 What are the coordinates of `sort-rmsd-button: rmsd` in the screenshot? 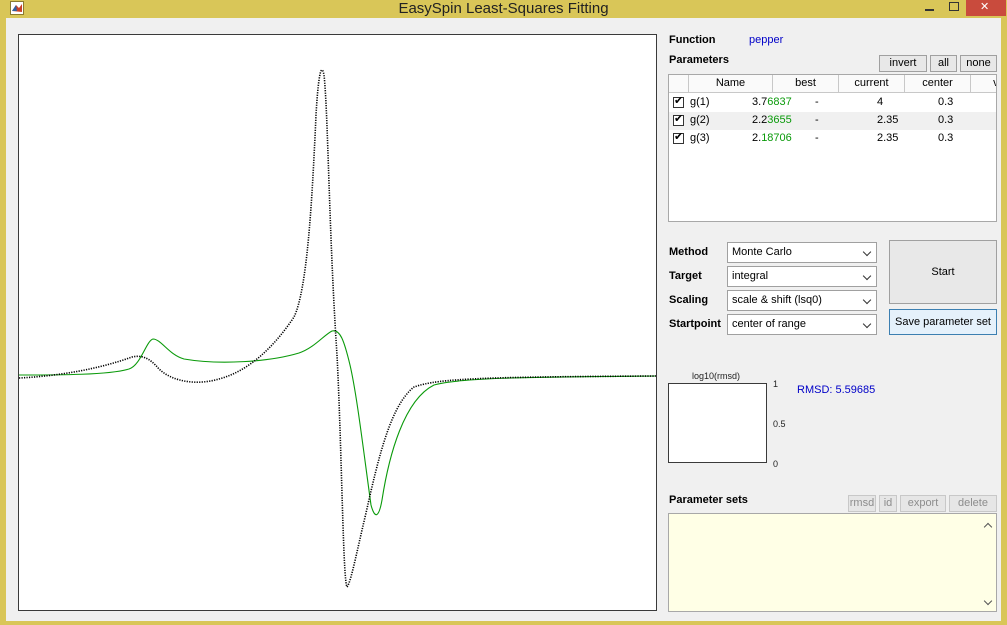 It's located at (862, 503).